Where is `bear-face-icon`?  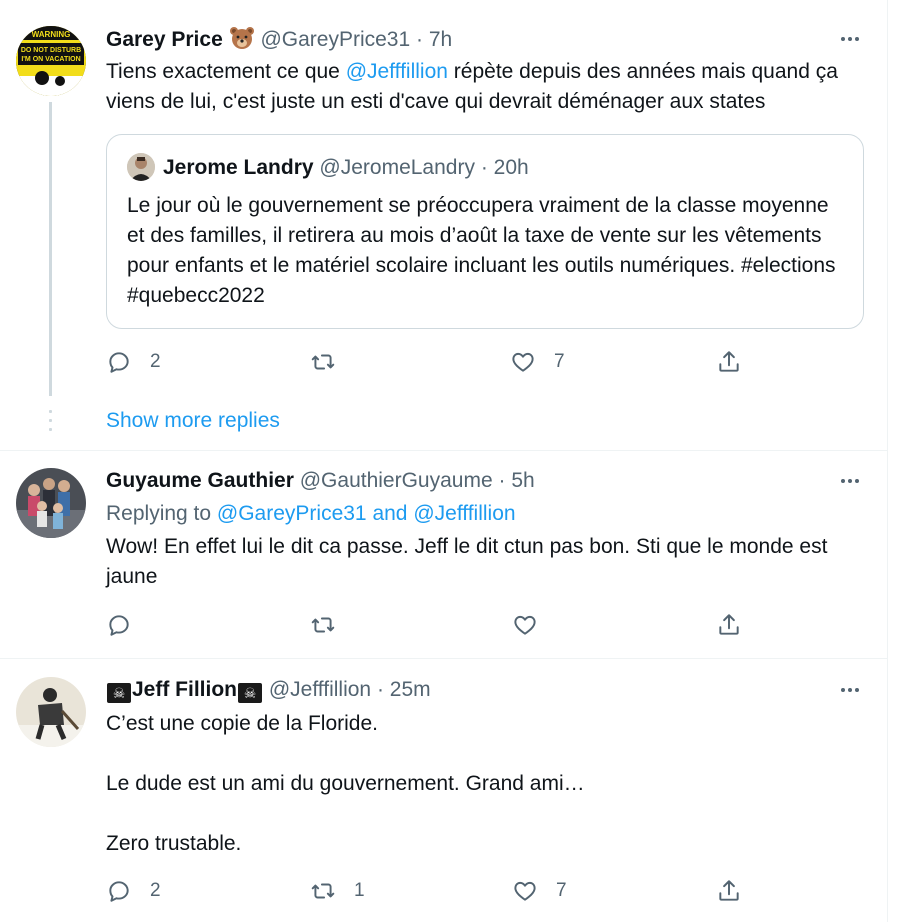
bear-face-icon is located at coordinates (242, 38).